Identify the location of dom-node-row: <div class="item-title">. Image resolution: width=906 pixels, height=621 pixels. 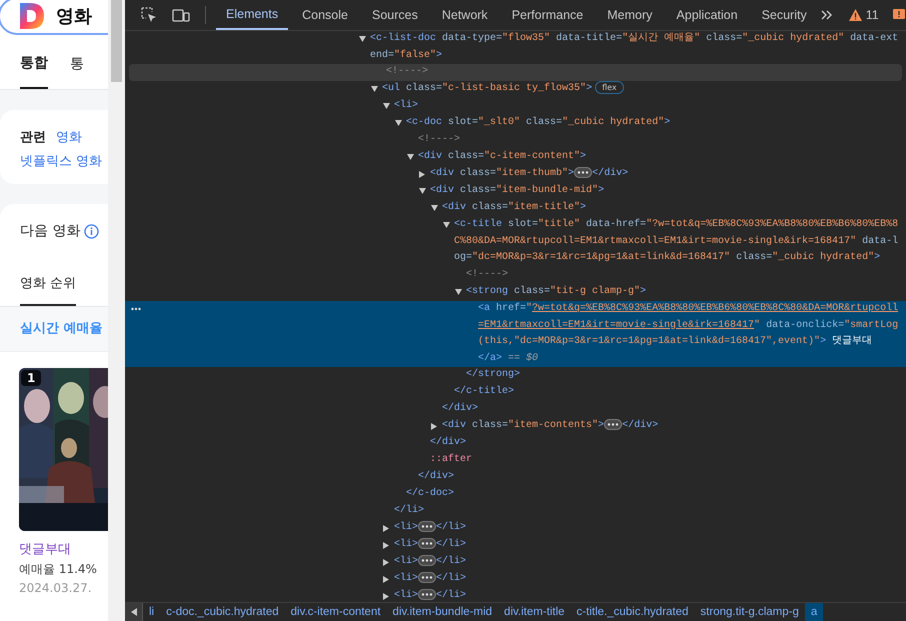
(515, 209).